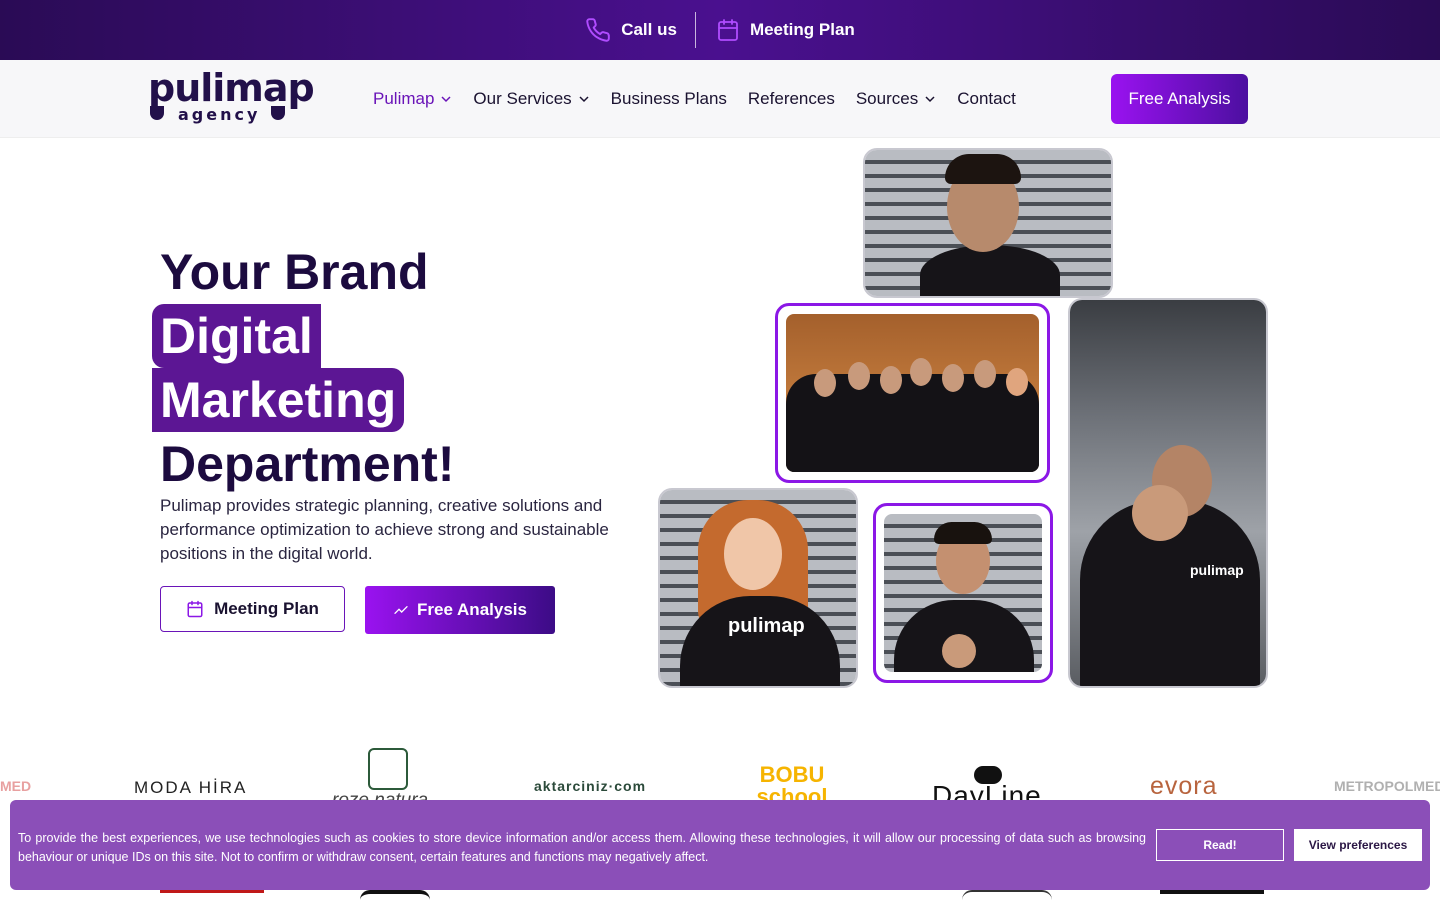  I want to click on hero-title-line1: Your Brand, so click(294, 272).